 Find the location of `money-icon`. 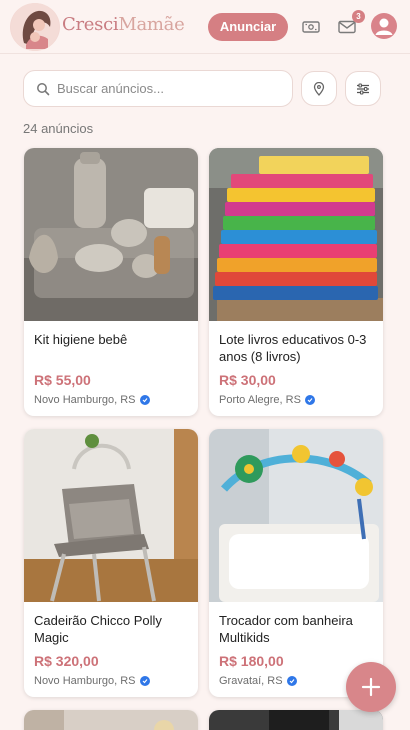

money-icon is located at coordinates (311, 27).